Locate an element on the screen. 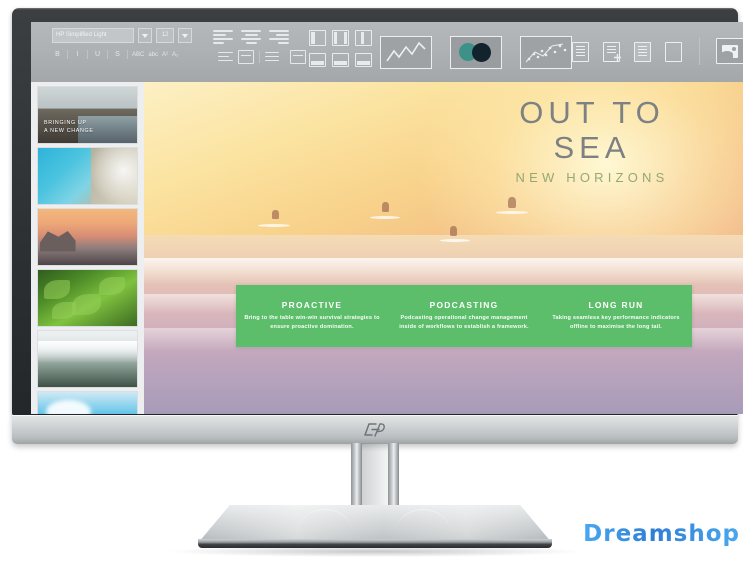  indent-decrease-icon is located at coordinates (223, 57).